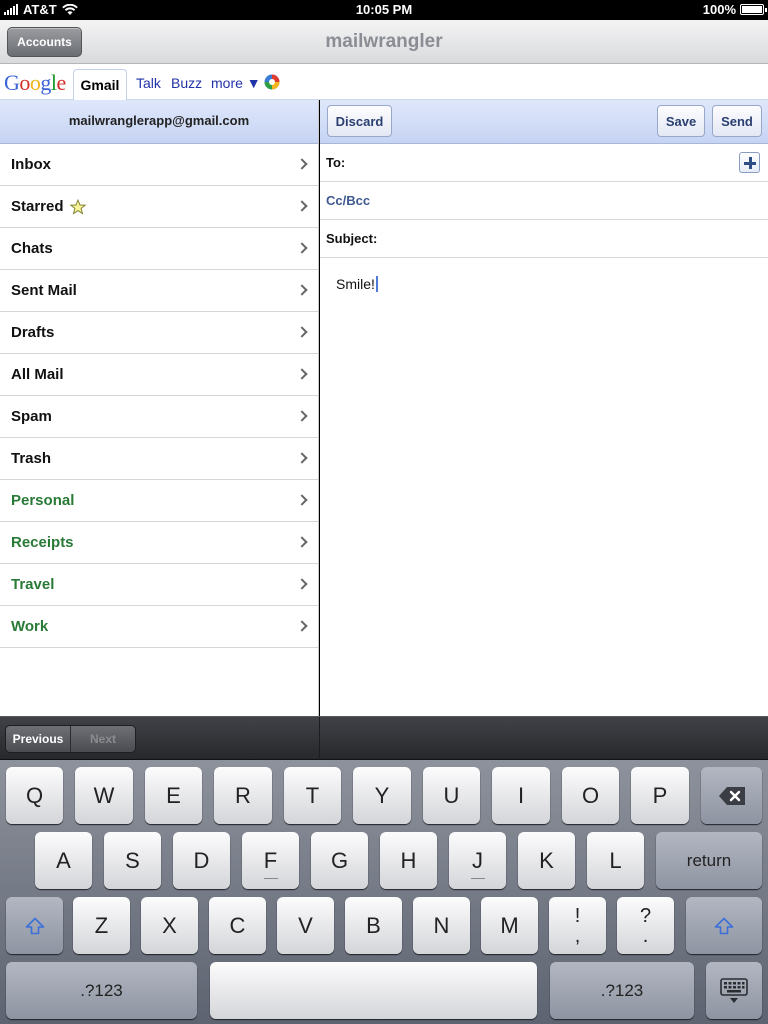 The height and width of the screenshot is (1024, 768). Describe the element at coordinates (103, 739) in the screenshot. I see `next-button: Next` at that location.